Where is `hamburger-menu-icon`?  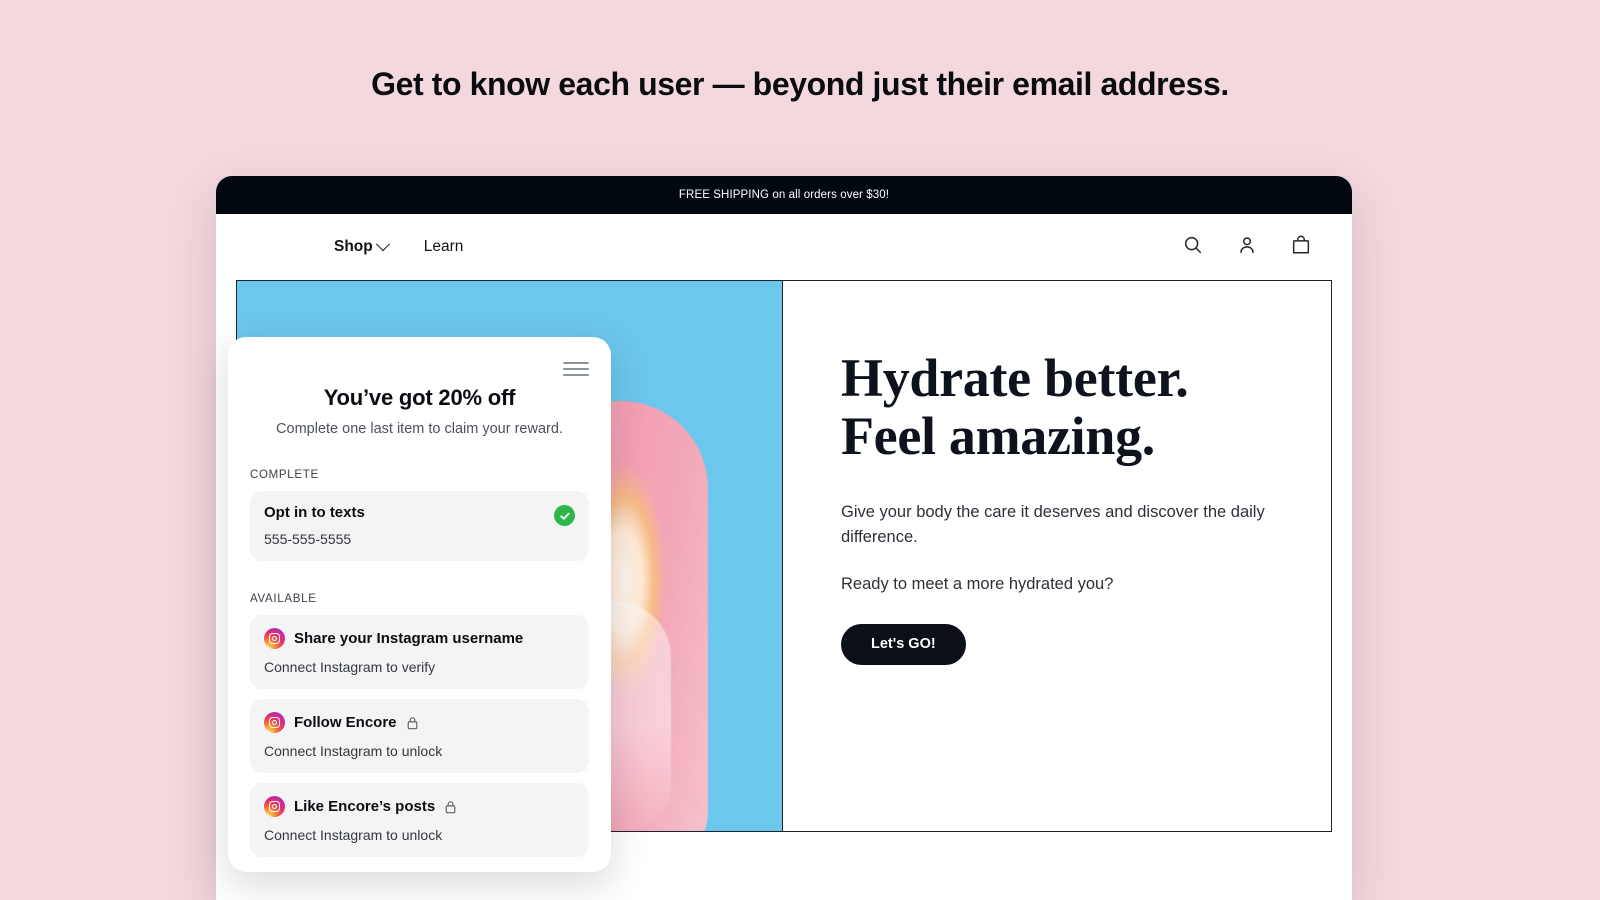
hamburger-menu-icon is located at coordinates (576, 369).